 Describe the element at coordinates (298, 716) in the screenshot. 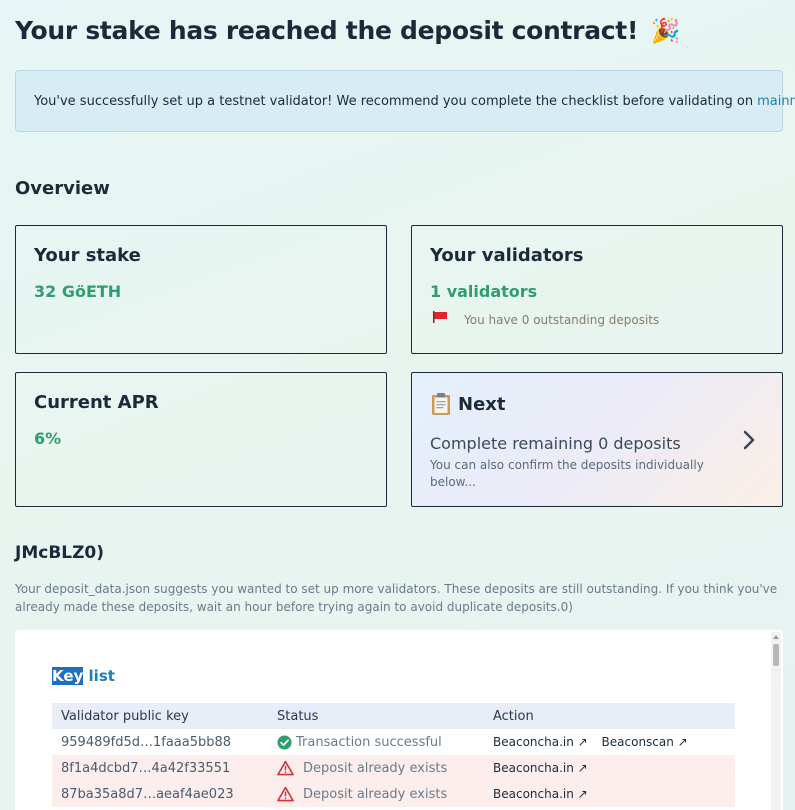

I see `column-header: Status` at that location.